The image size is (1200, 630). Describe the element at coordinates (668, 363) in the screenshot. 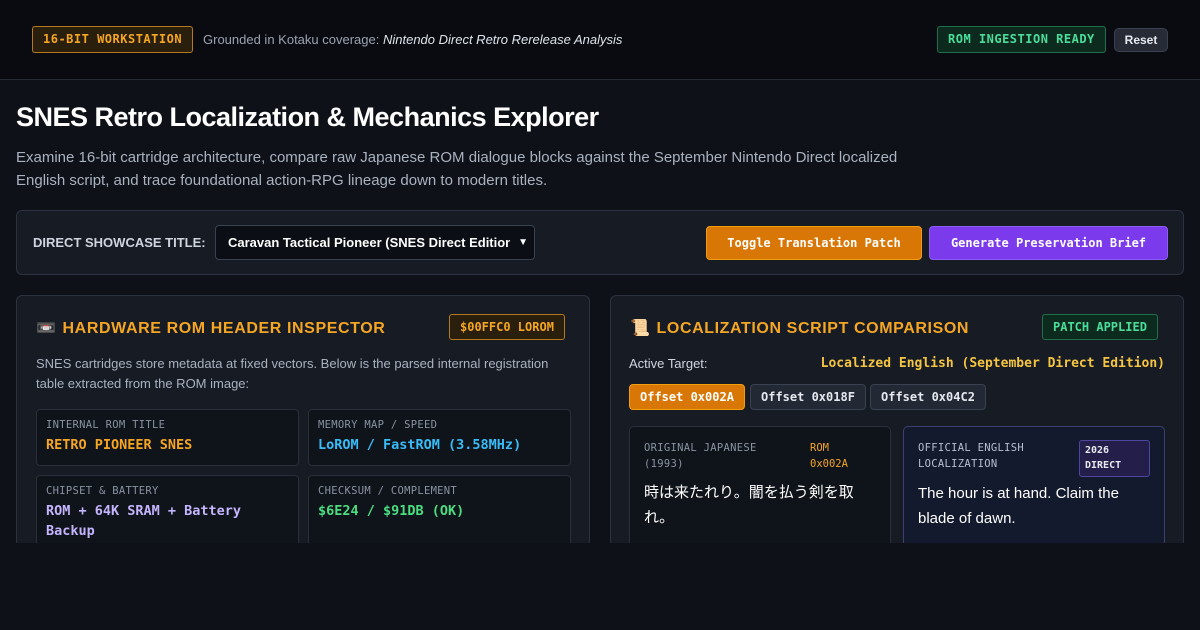

I see `active-target-label: Active Target:` at that location.